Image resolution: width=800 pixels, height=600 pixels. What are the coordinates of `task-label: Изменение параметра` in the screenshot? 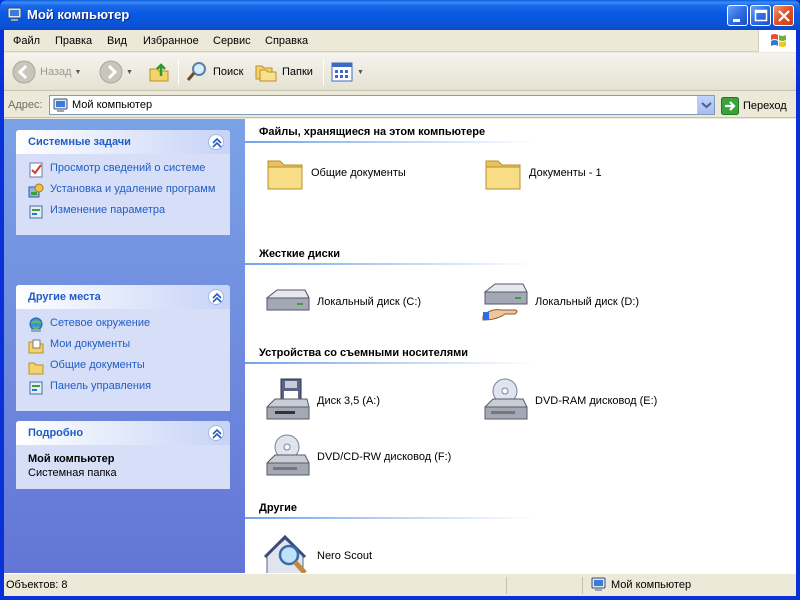 It's located at (108, 210).